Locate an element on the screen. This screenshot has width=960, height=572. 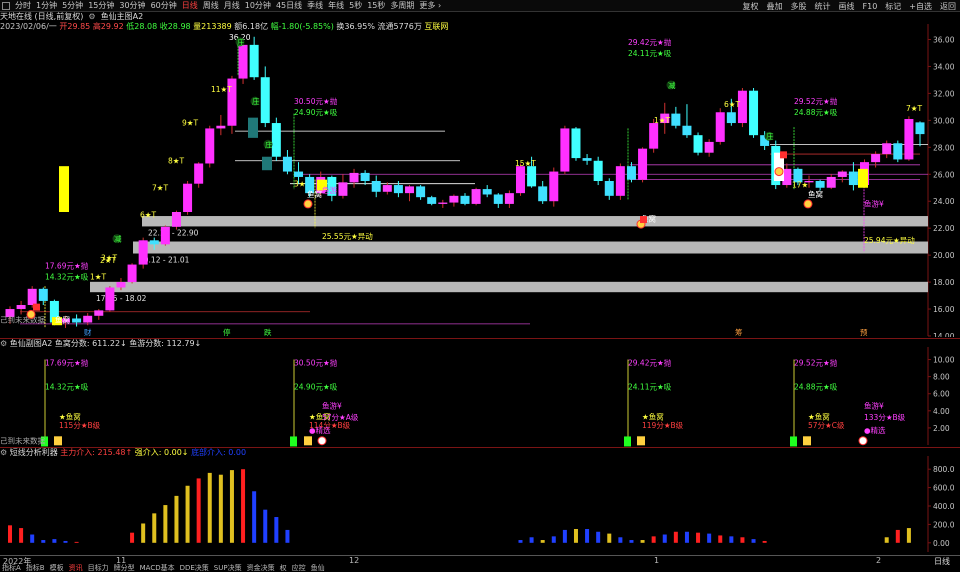
quote-high: 高29.92 is located at coordinates (108, 26).